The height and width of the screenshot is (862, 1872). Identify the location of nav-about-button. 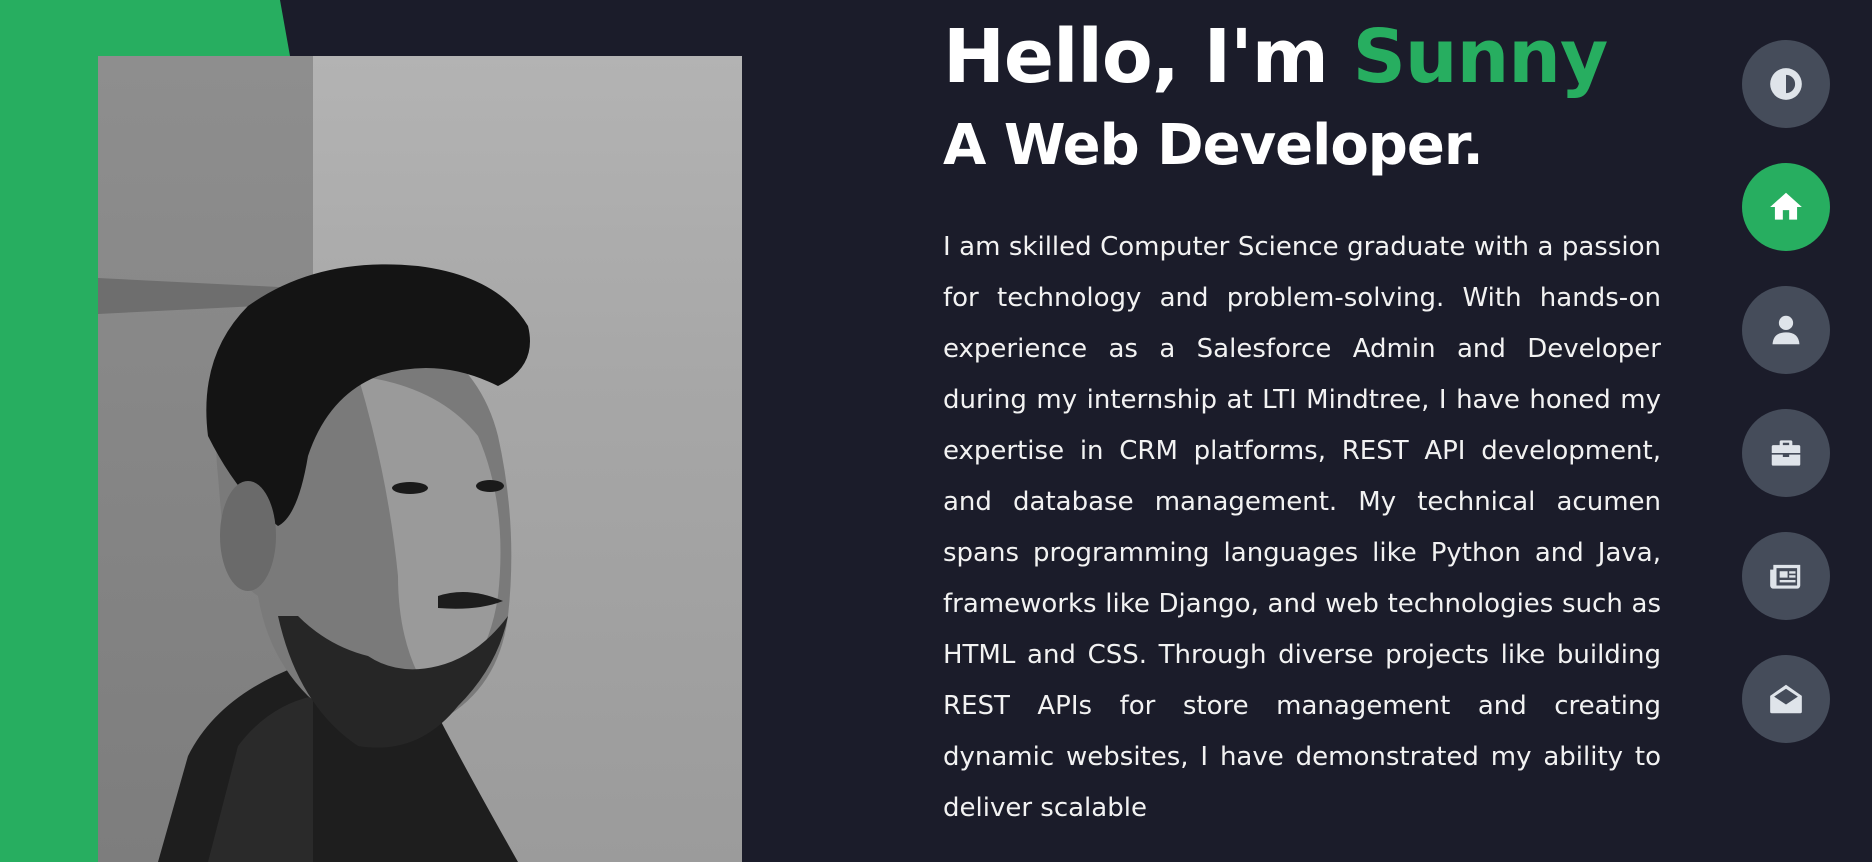
(1786, 330).